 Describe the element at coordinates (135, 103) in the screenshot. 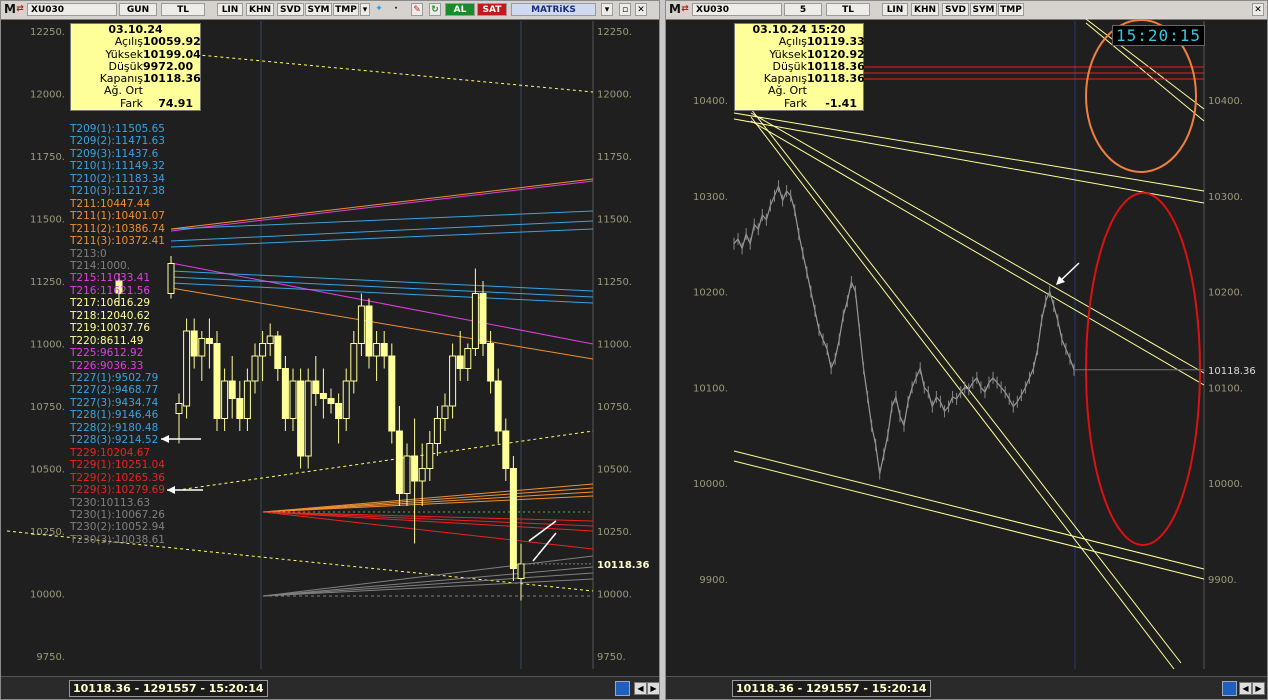

I see `info-row: Fark 74.91` at that location.